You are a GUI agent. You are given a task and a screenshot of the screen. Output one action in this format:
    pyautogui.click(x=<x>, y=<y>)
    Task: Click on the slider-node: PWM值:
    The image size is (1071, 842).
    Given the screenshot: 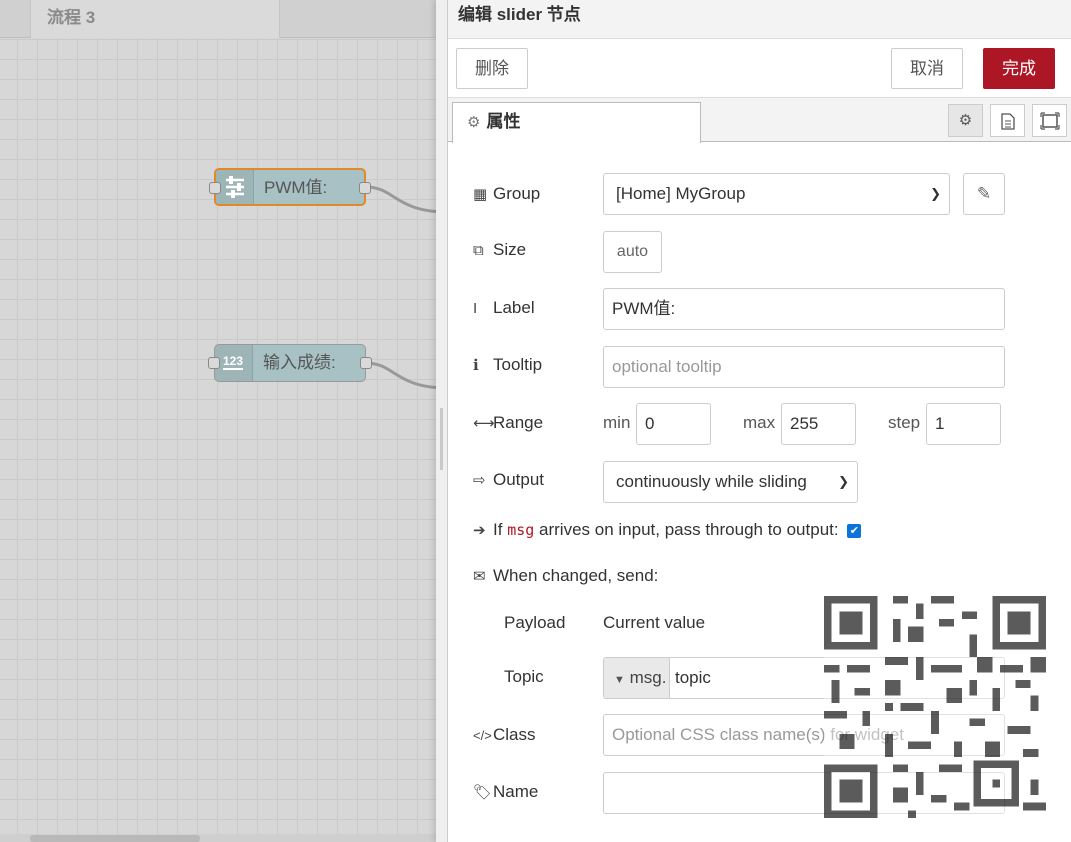 What is the action you would take?
    pyautogui.click(x=290, y=187)
    